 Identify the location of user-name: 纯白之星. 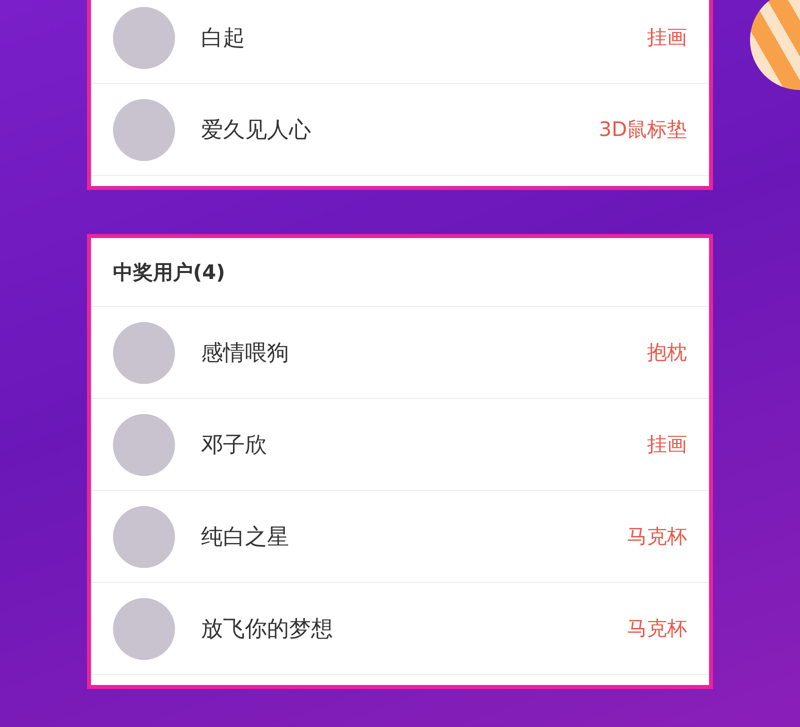
(245, 538).